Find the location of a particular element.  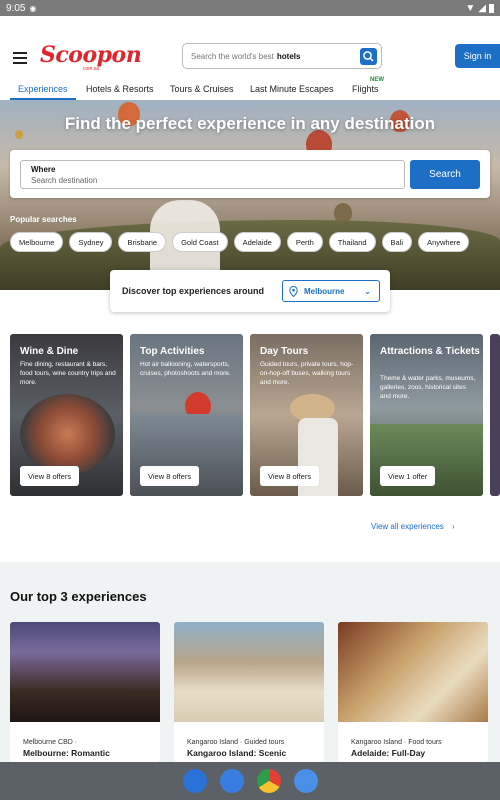

scoopon-logo: Scoopon is located at coordinates (91, 55).